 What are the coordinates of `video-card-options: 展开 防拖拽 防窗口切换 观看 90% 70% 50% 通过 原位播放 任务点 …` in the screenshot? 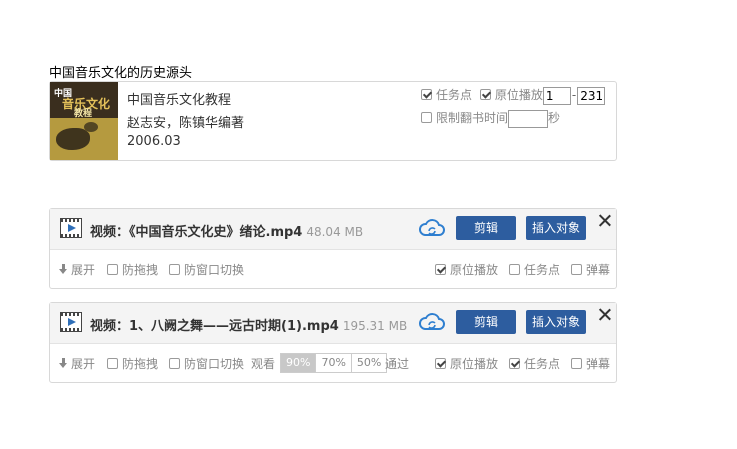 It's located at (333, 363).